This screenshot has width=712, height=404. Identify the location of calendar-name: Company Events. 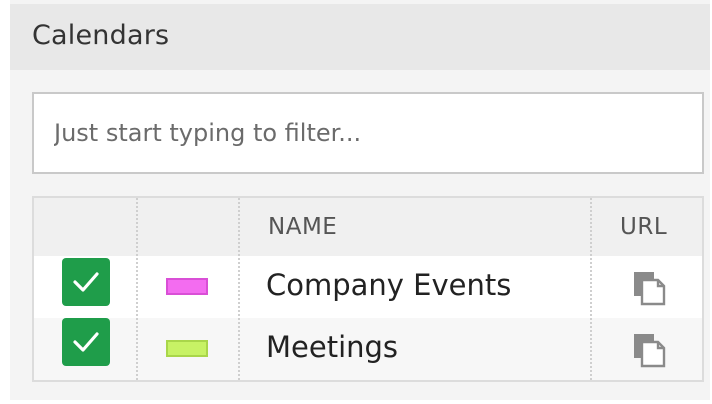
(388, 285).